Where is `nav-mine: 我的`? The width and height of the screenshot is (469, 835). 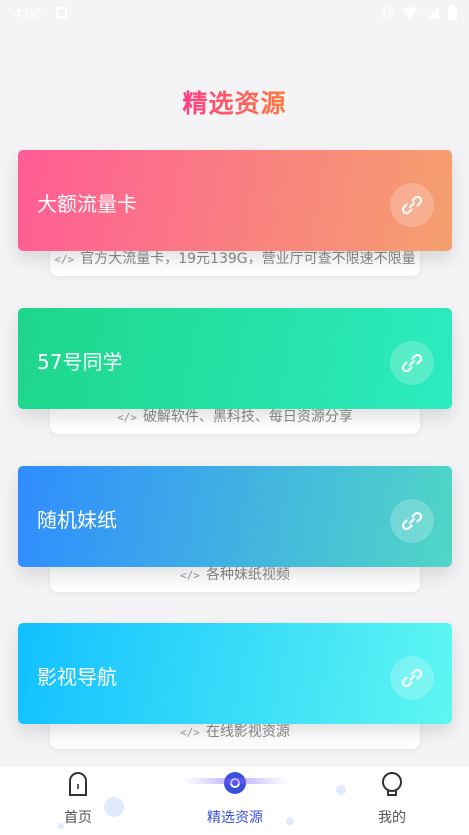
nav-mine: 我的 is located at coordinates (392, 801).